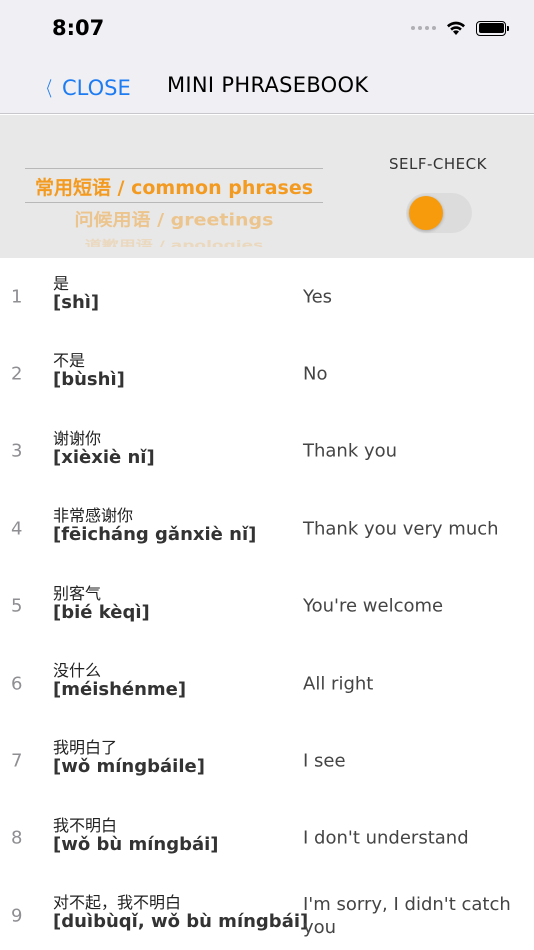  I want to click on phrase-pinyin: [bié kèqì], so click(101, 612).